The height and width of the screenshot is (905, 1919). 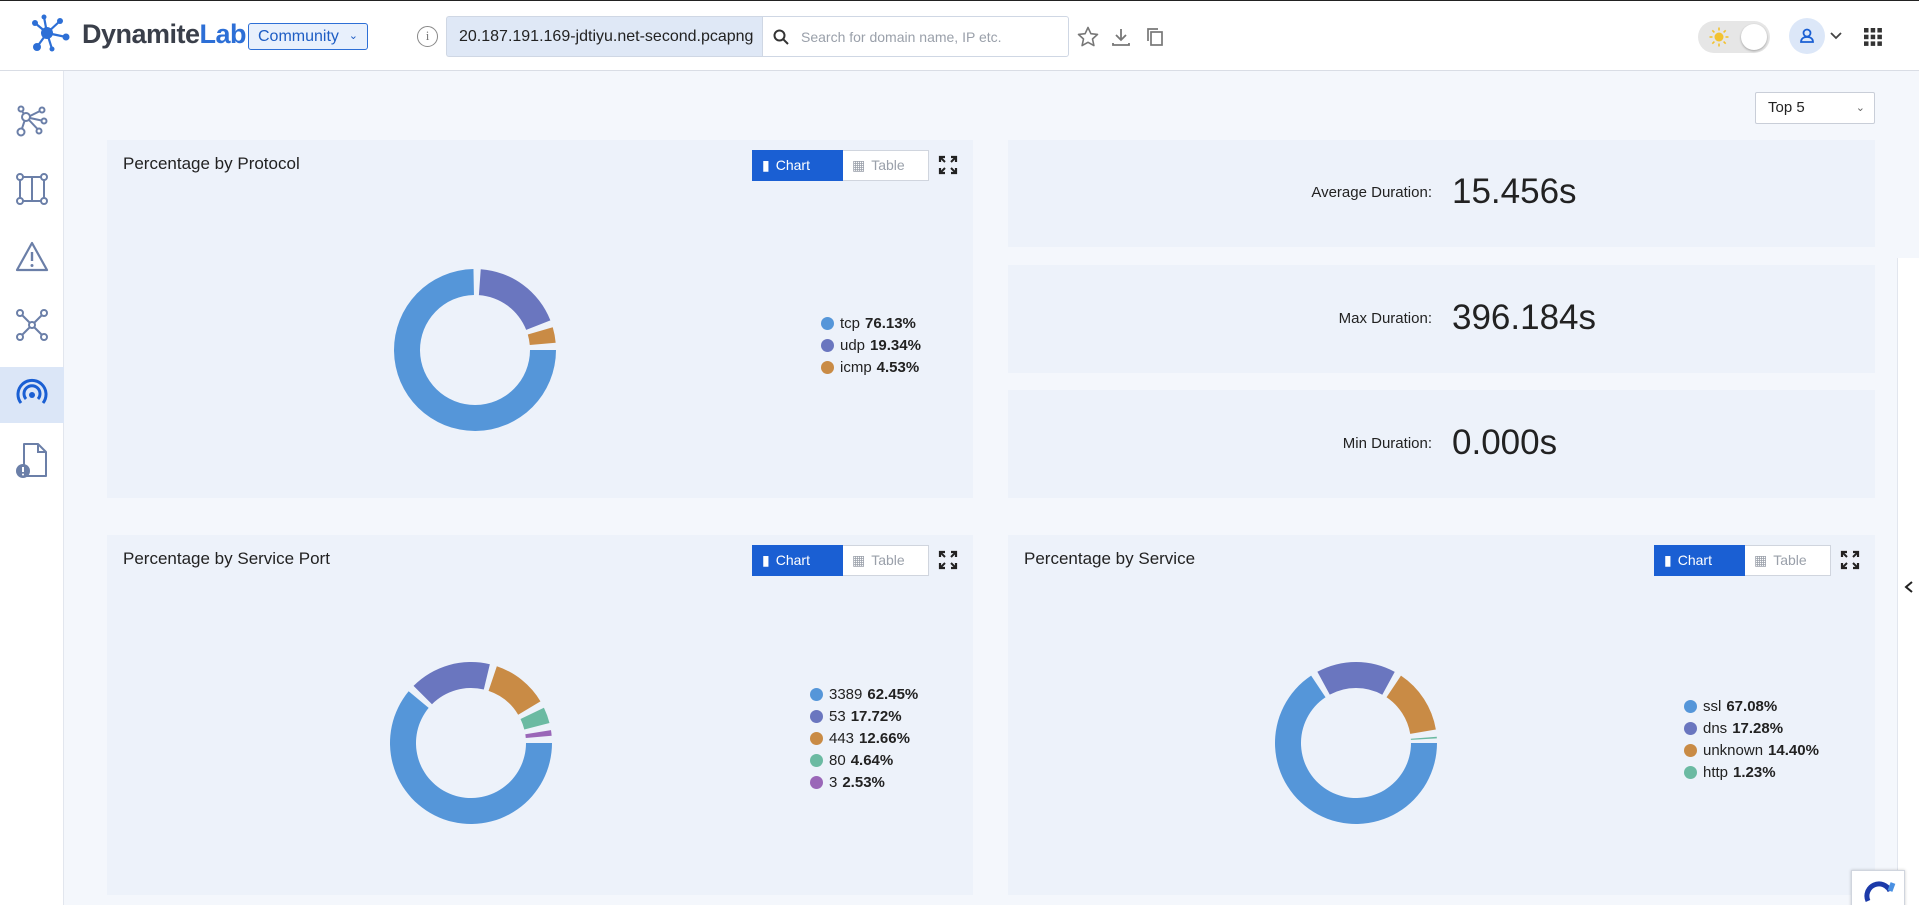 I want to click on panel-title: Percentage by Service, so click(x=1110, y=558).